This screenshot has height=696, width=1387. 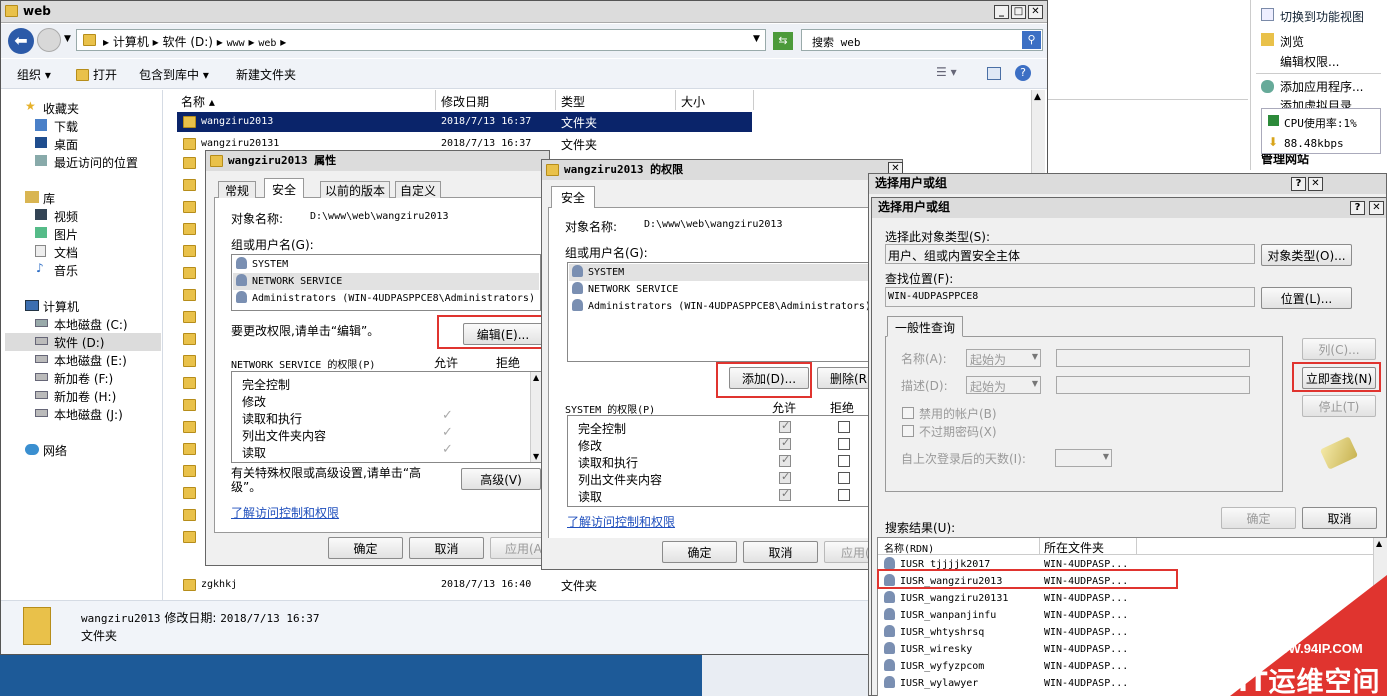 I want to click on results-col-name: 名称(RDN), so click(x=909, y=547).